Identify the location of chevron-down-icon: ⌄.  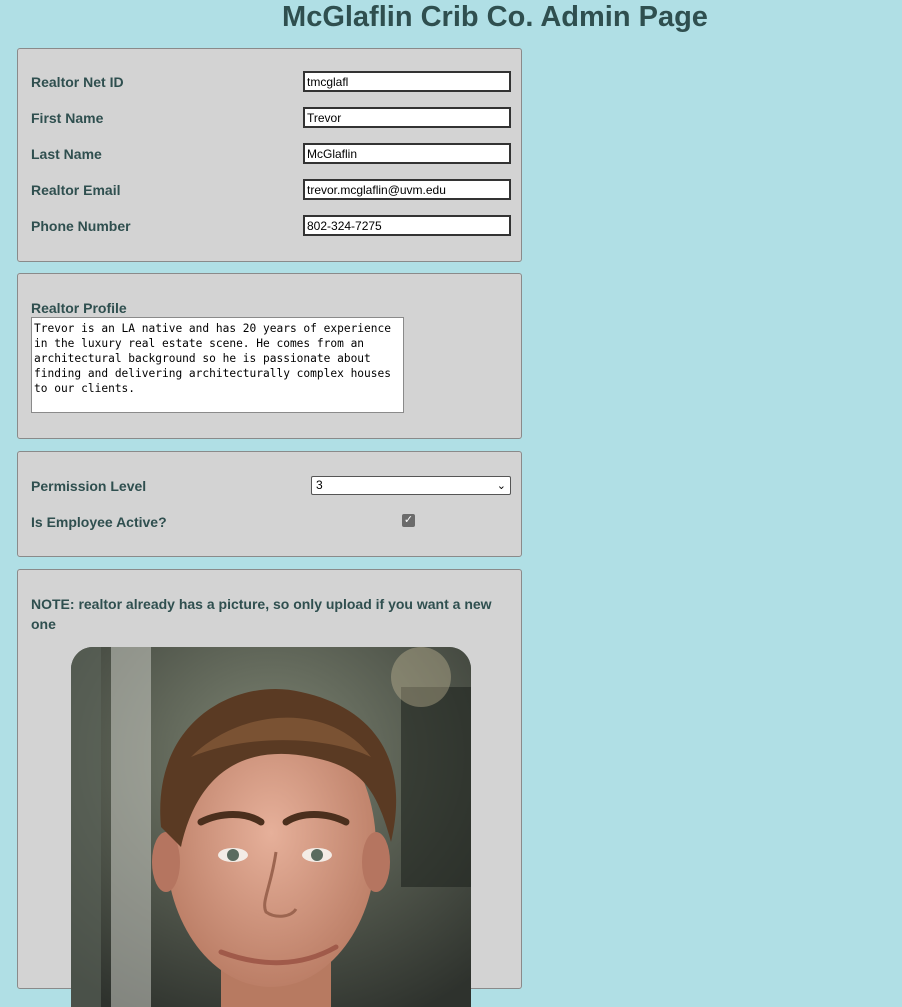
(501, 486).